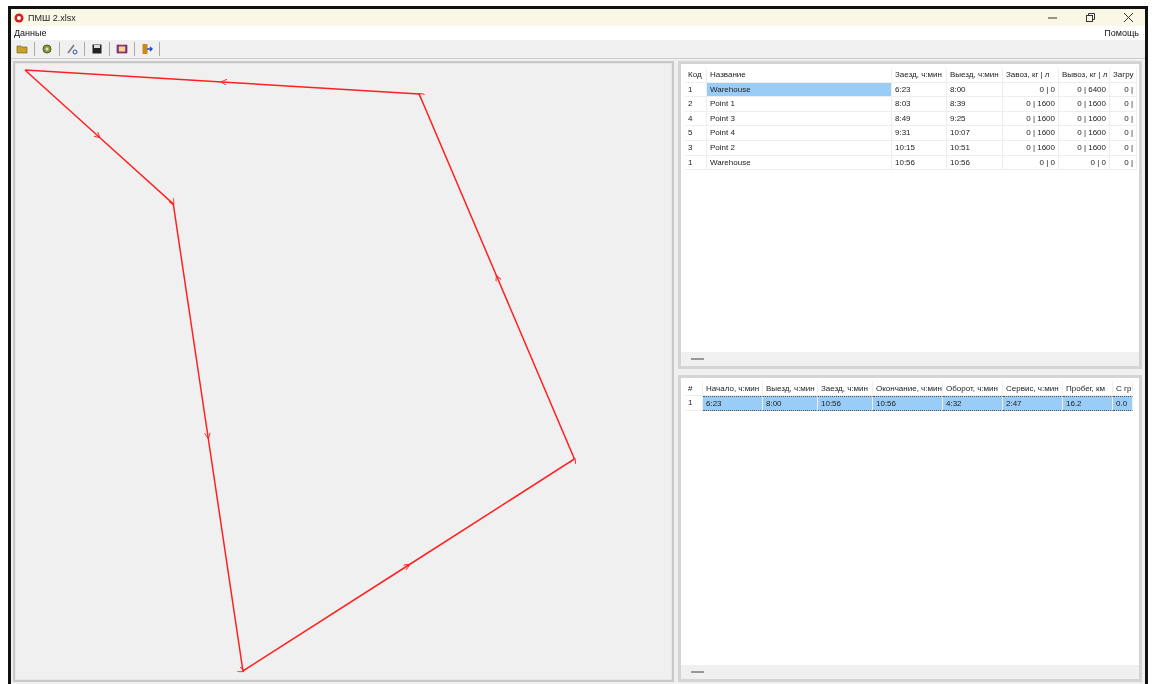 The width and height of the screenshot is (1152, 684). What do you see at coordinates (790, 403) in the screenshot?
I see `table-cell: 8:00` at bounding box center [790, 403].